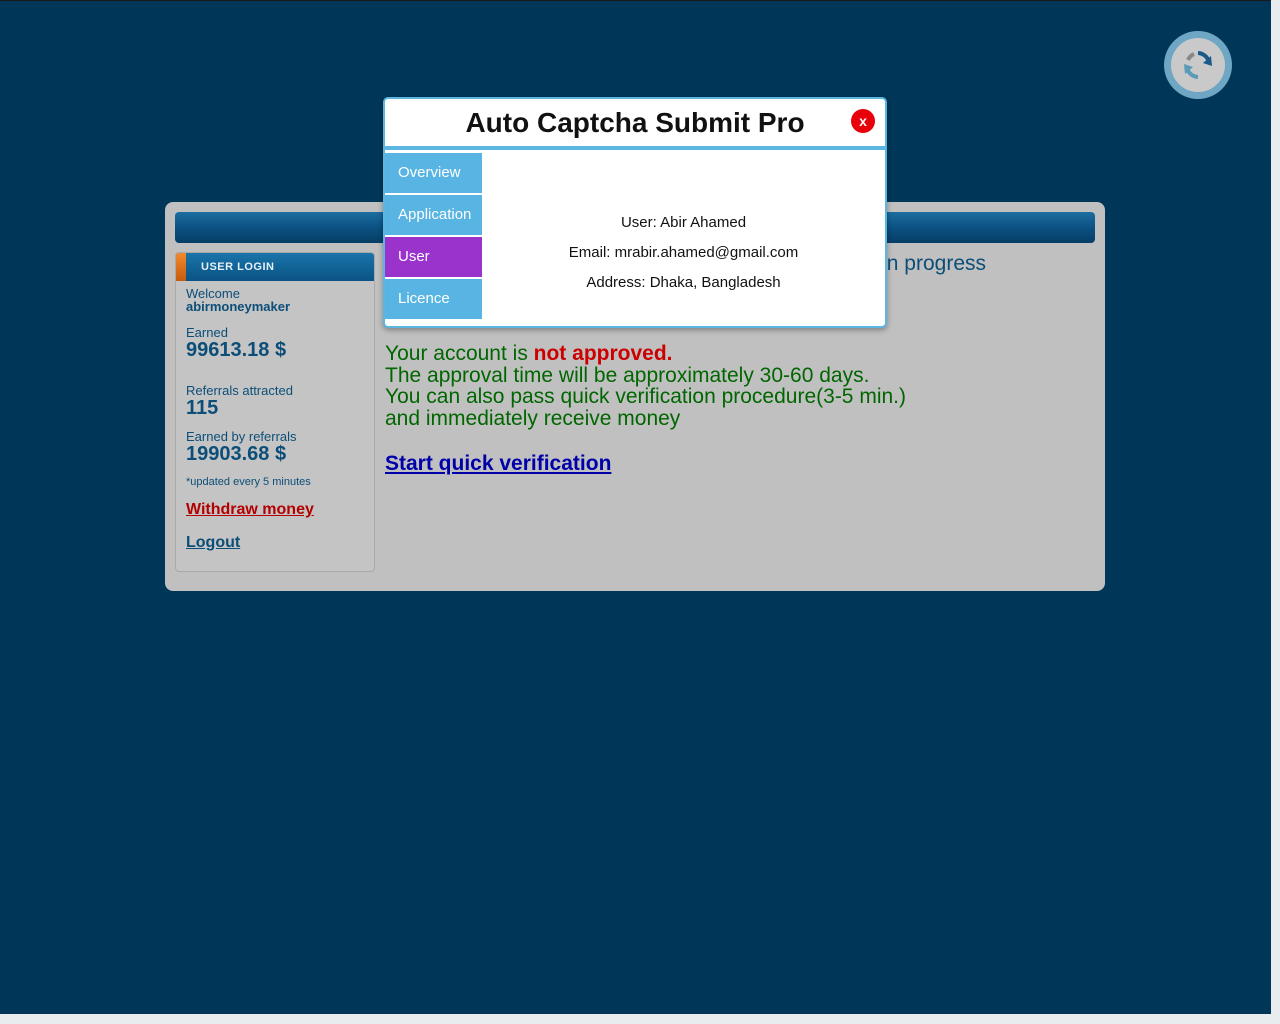 This screenshot has width=1280, height=1024. I want to click on user-address-line: Address: Dhaka, Bangladesh, so click(683, 282).